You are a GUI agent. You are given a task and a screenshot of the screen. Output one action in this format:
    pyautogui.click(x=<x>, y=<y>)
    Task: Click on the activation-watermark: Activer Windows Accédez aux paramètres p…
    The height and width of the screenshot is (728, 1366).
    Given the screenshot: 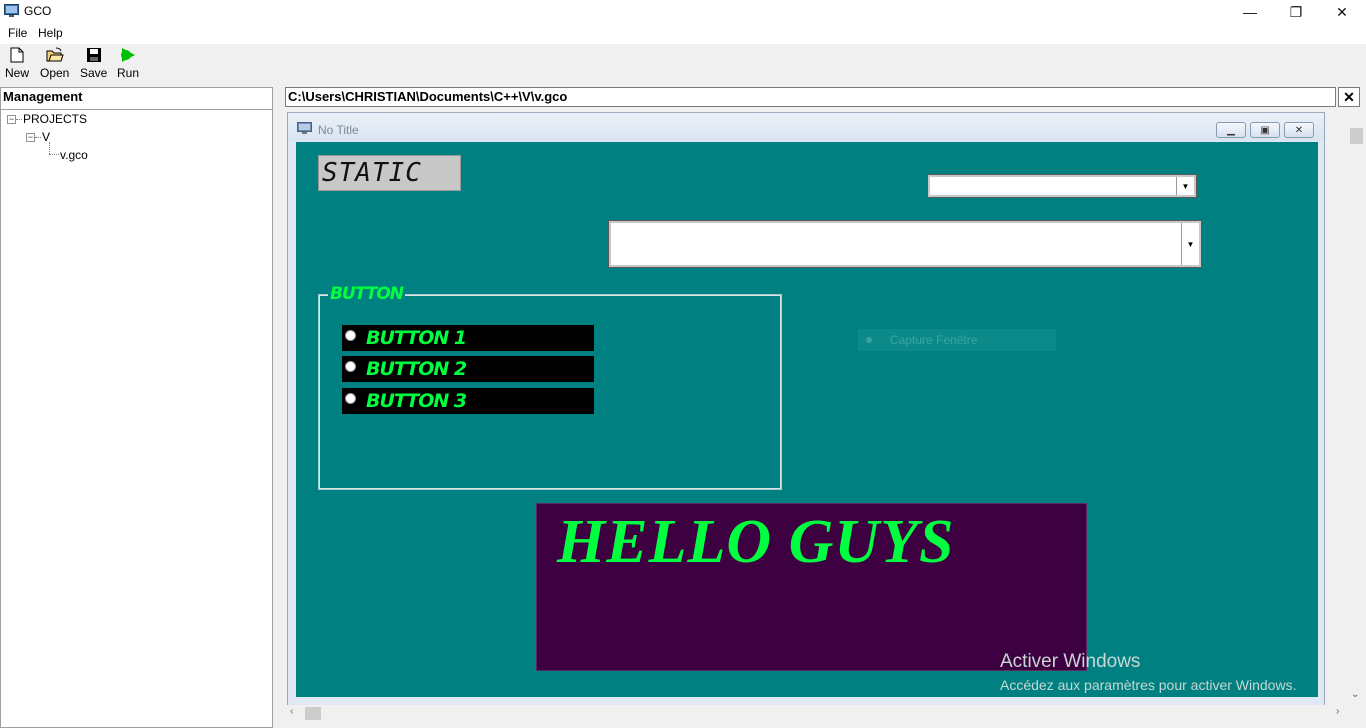 What is the action you would take?
    pyautogui.click(x=1148, y=672)
    